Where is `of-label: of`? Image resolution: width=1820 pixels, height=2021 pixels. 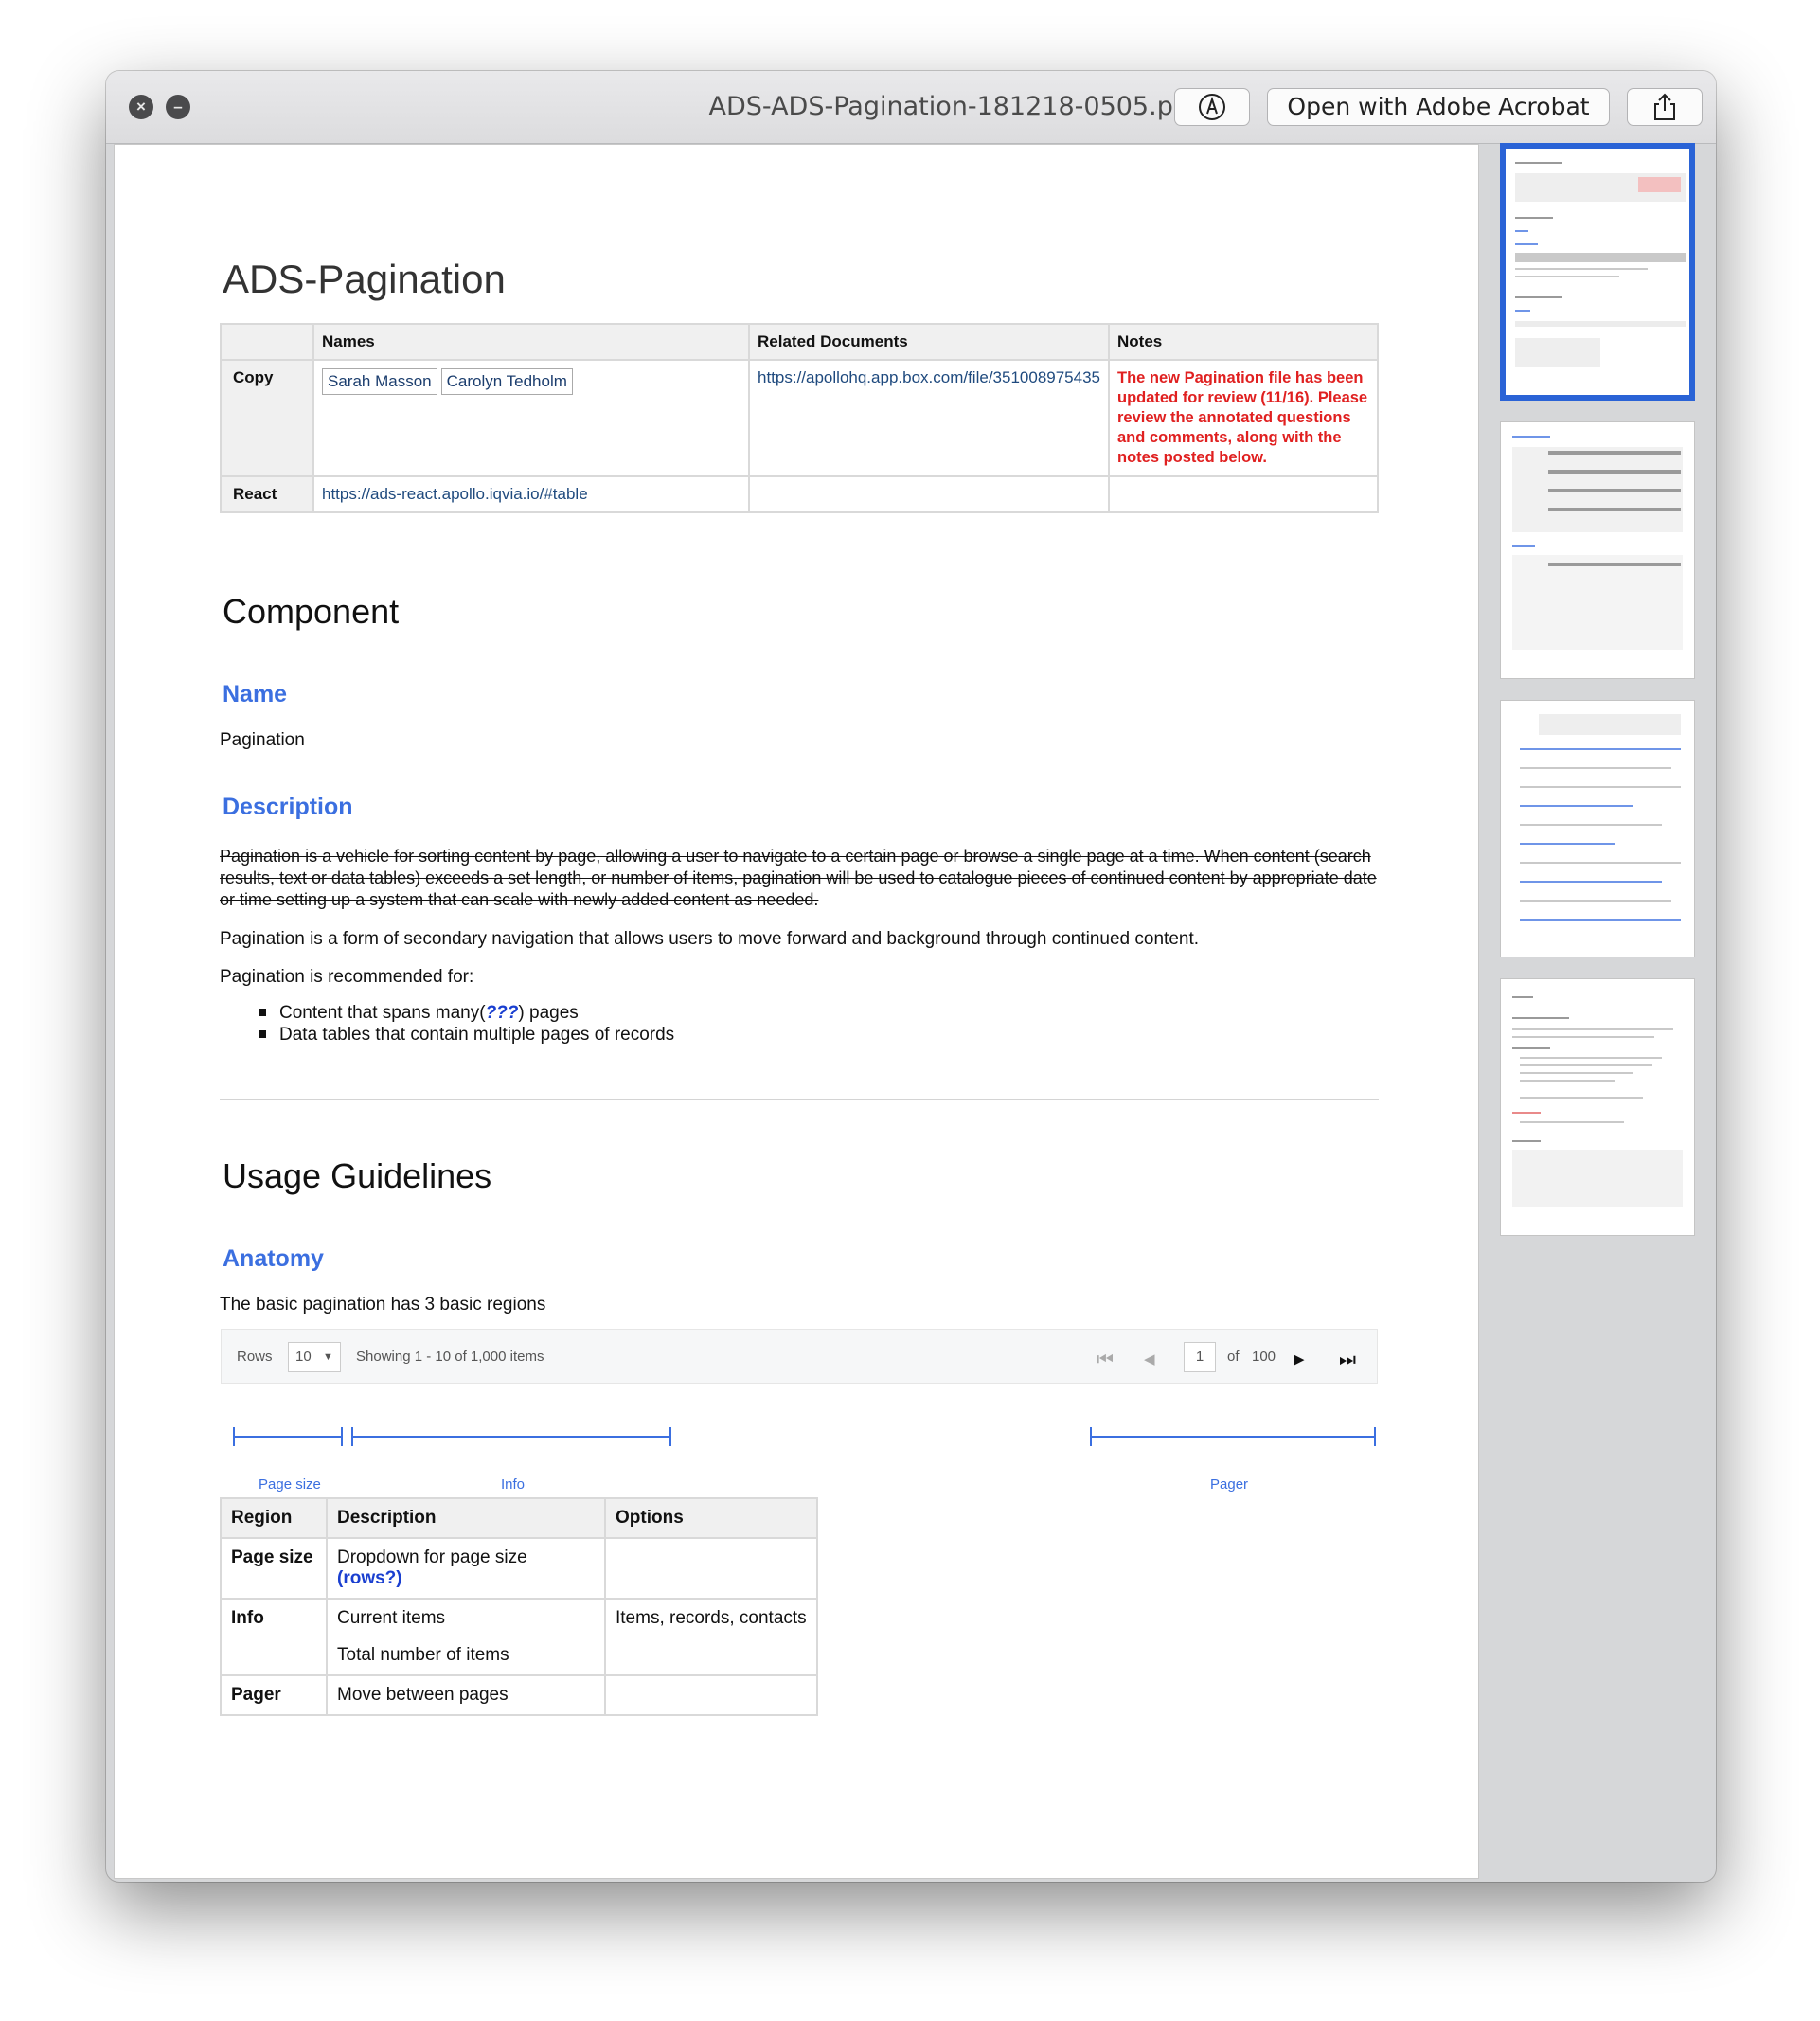 of-label: of is located at coordinates (1233, 1357).